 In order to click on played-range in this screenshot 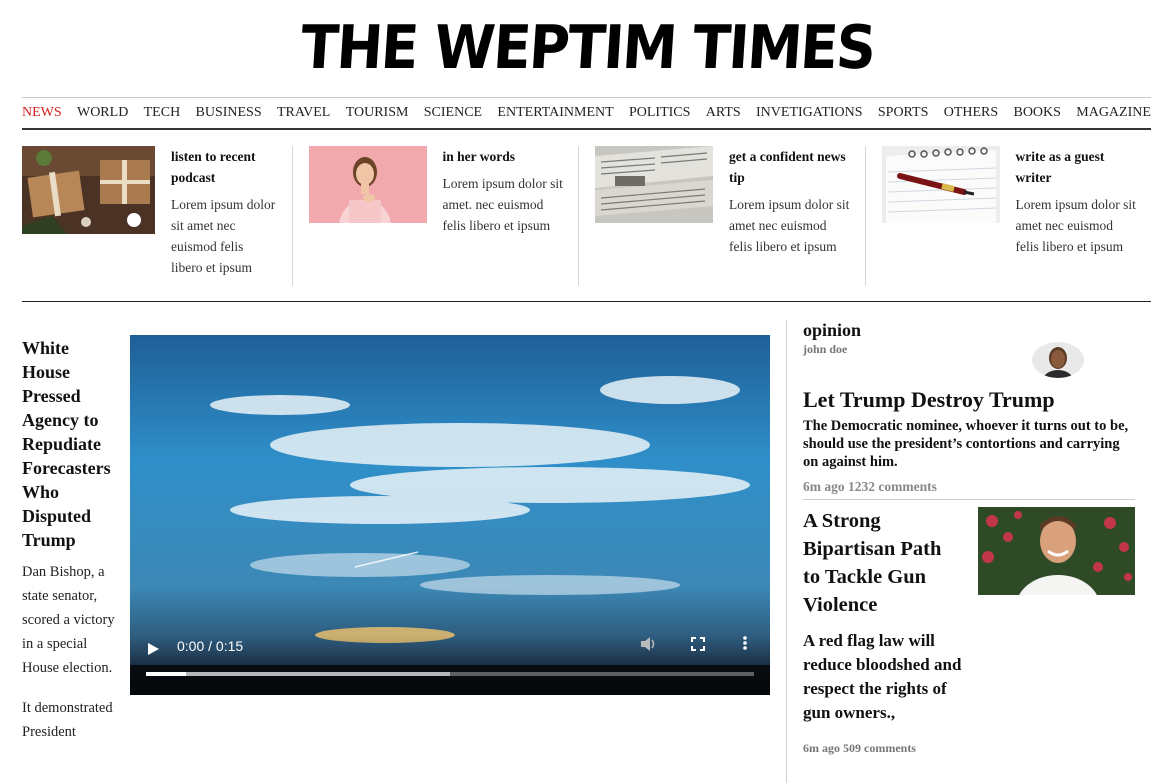, I will do `click(166, 674)`.